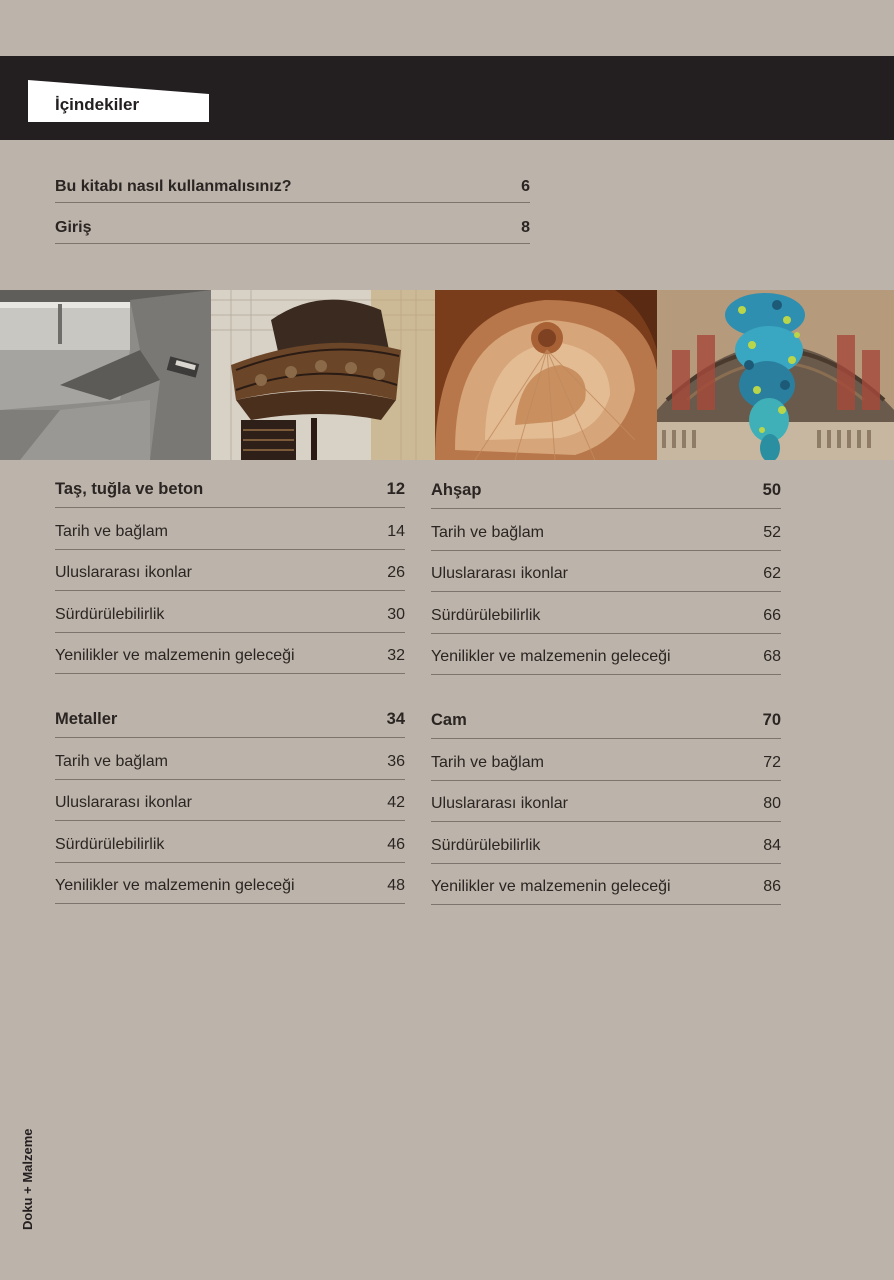  I want to click on toc-section-page: 50, so click(771, 490).